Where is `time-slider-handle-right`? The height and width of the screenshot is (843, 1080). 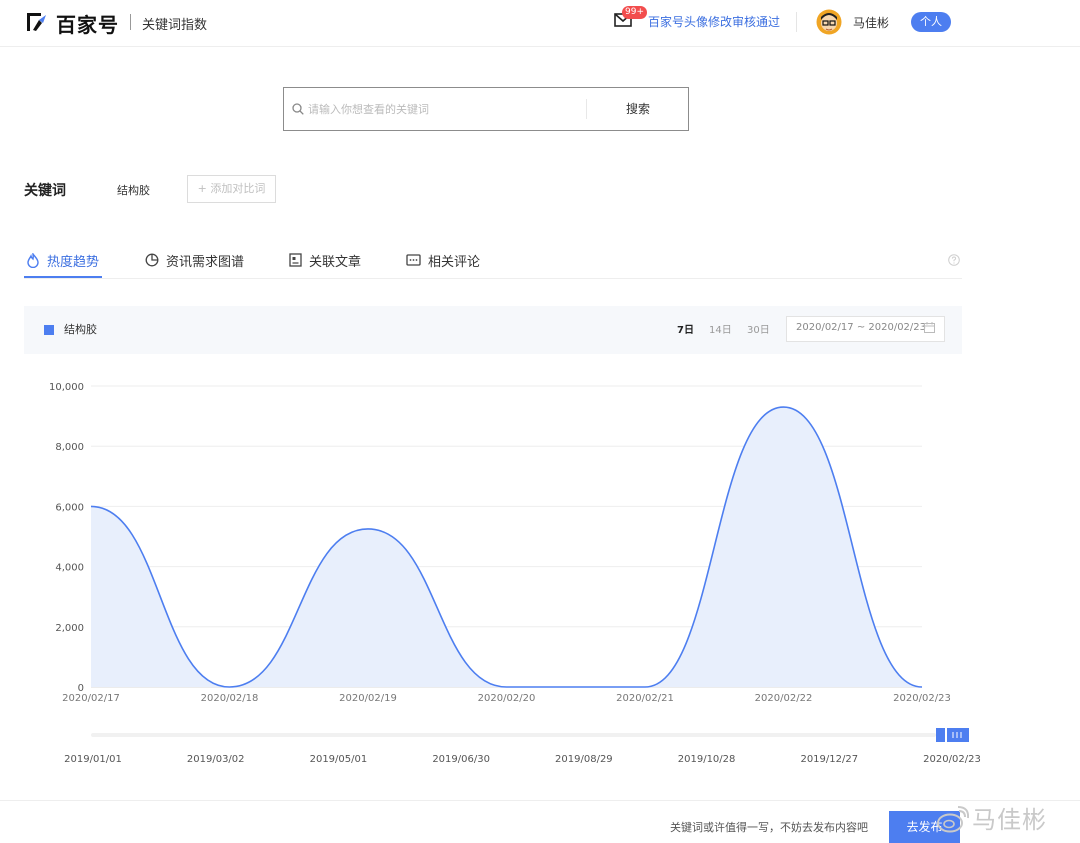 time-slider-handle-right is located at coordinates (958, 735).